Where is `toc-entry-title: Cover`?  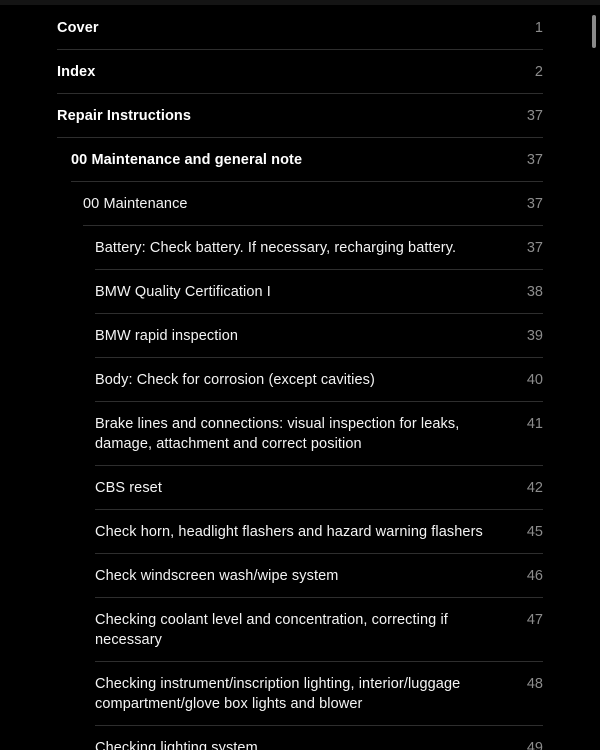
toc-entry-title: Cover is located at coordinates (78, 28).